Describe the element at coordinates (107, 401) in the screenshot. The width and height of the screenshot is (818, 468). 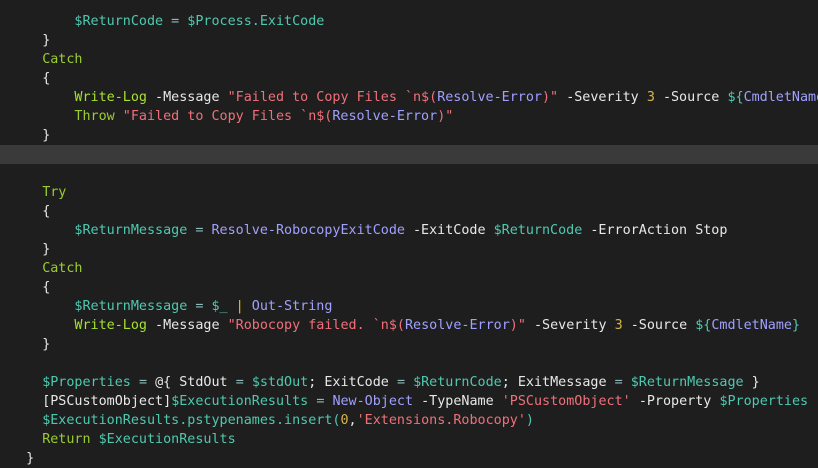
I see `code-token: [PSCustomObject]` at that location.